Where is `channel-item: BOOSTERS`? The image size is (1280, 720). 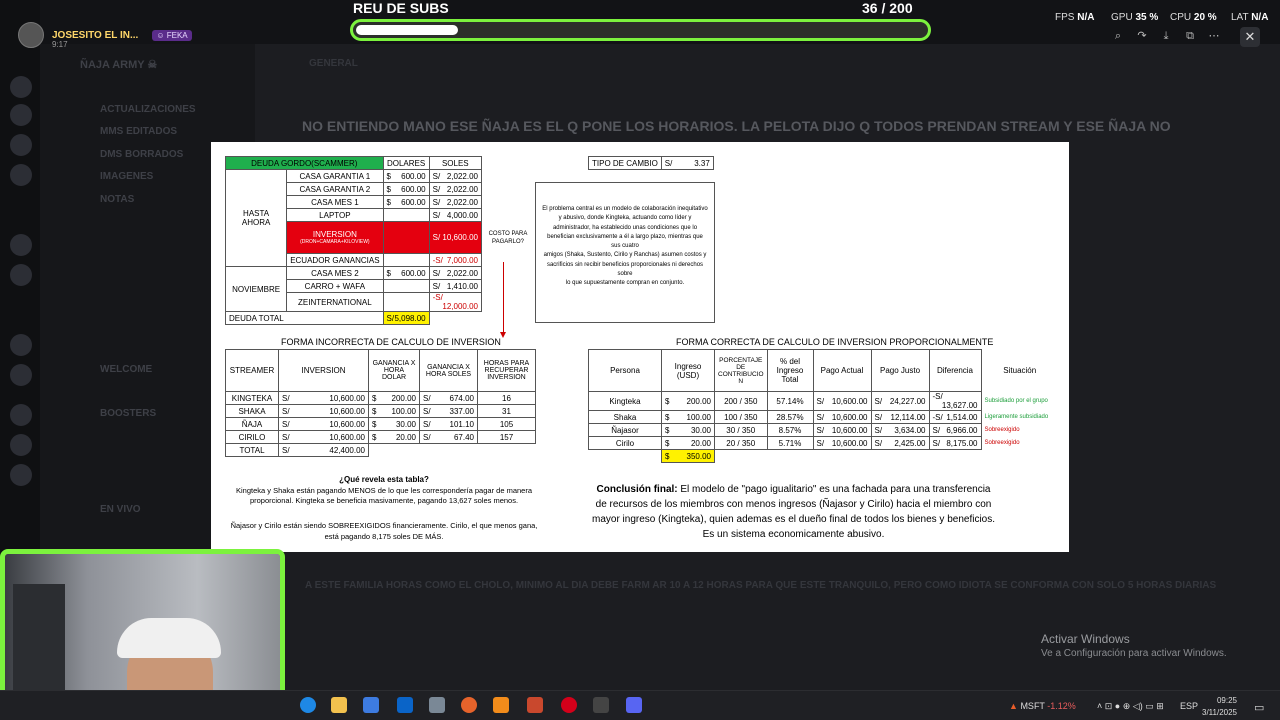
channel-item: BOOSTERS is located at coordinates (128, 413).